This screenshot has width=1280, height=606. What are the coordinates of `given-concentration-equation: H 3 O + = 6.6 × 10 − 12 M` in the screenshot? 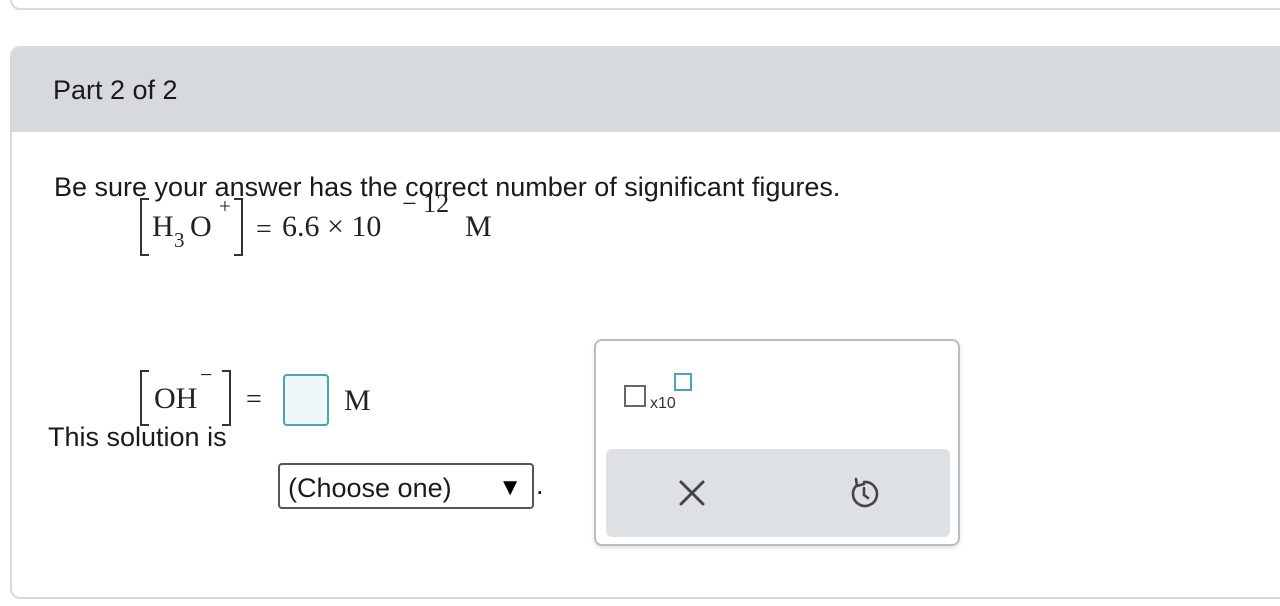 It's located at (338, 224).